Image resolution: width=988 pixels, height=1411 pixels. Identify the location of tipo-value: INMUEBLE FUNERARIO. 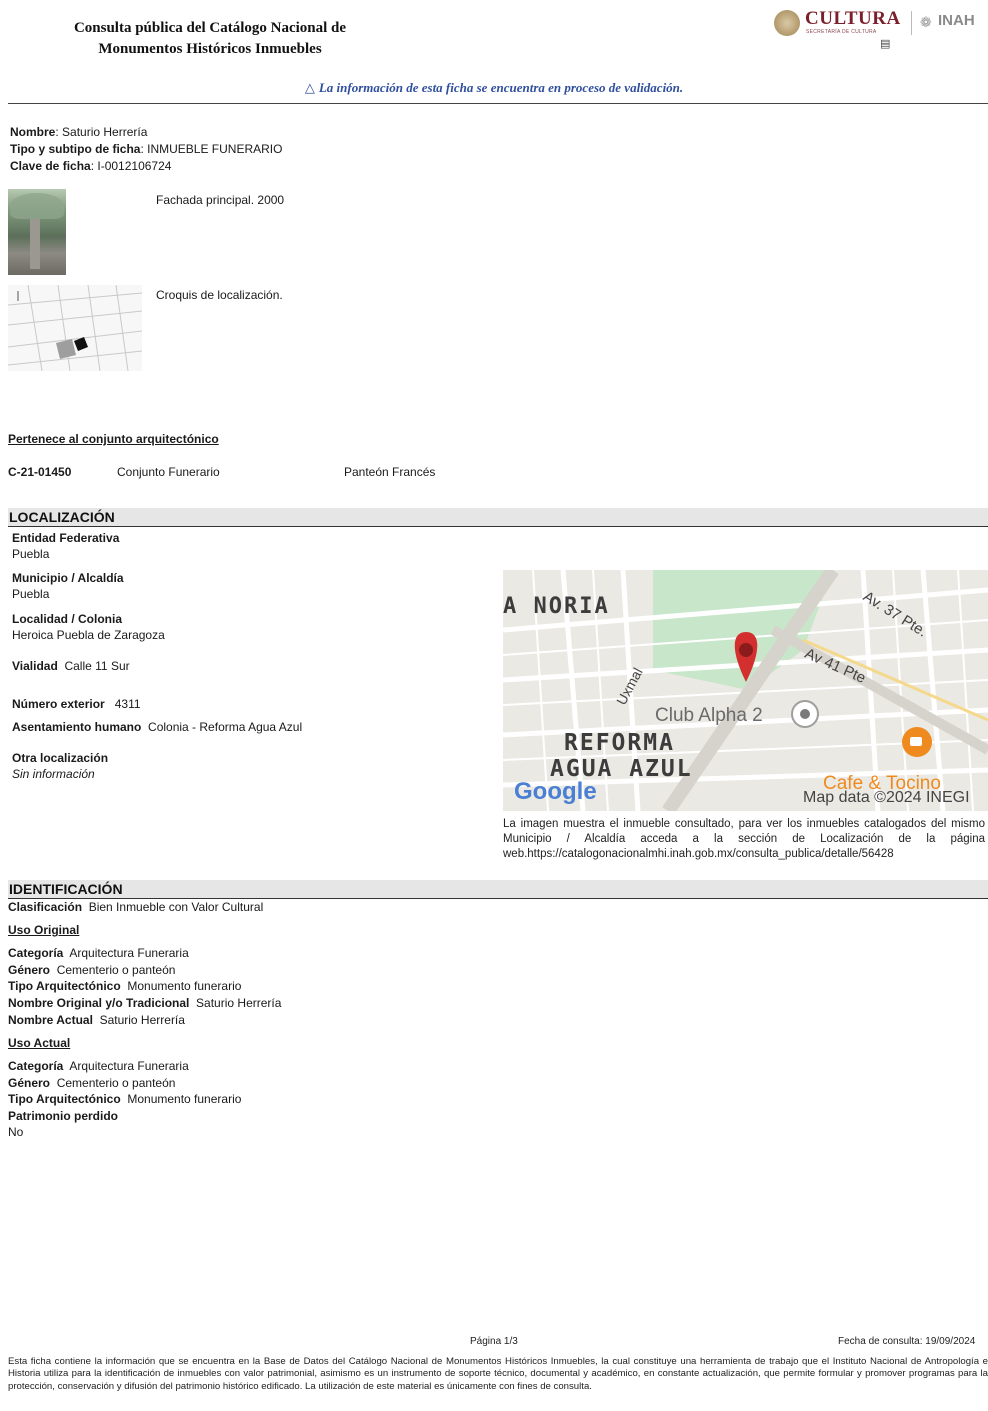
(215, 149).